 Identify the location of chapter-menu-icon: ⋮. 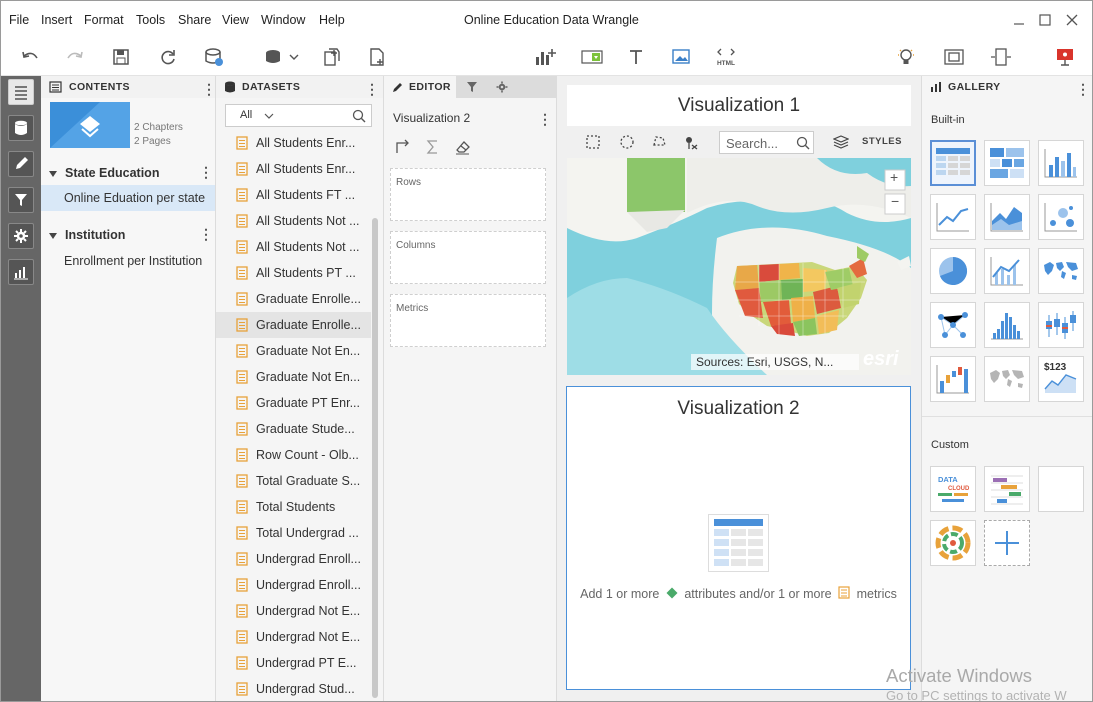
(206, 234).